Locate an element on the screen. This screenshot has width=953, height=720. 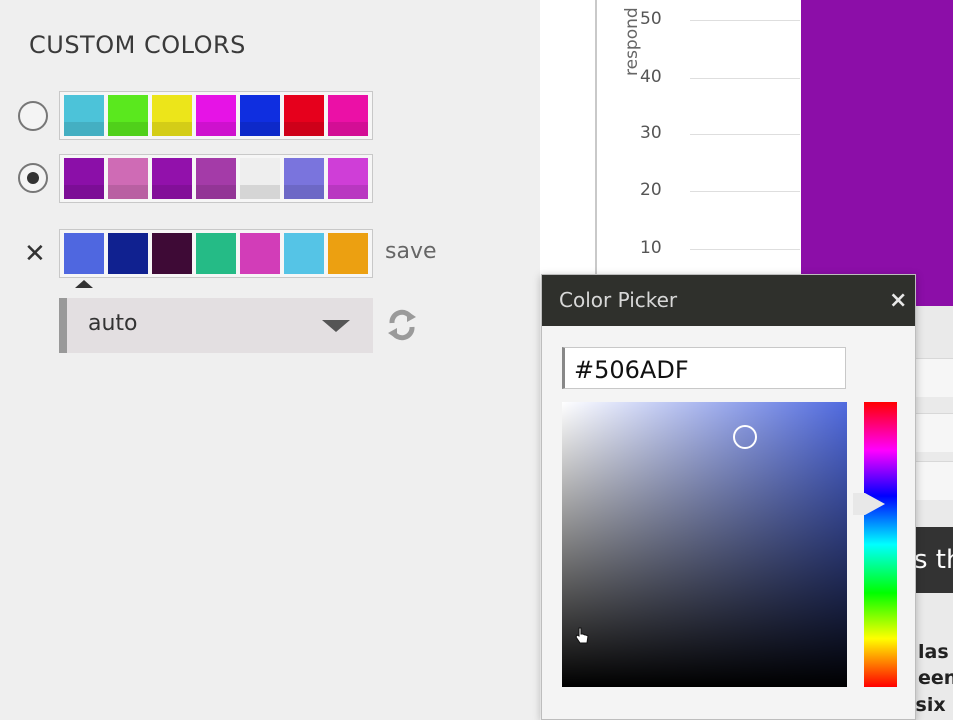
chevron-down-icon is located at coordinates (336, 326).